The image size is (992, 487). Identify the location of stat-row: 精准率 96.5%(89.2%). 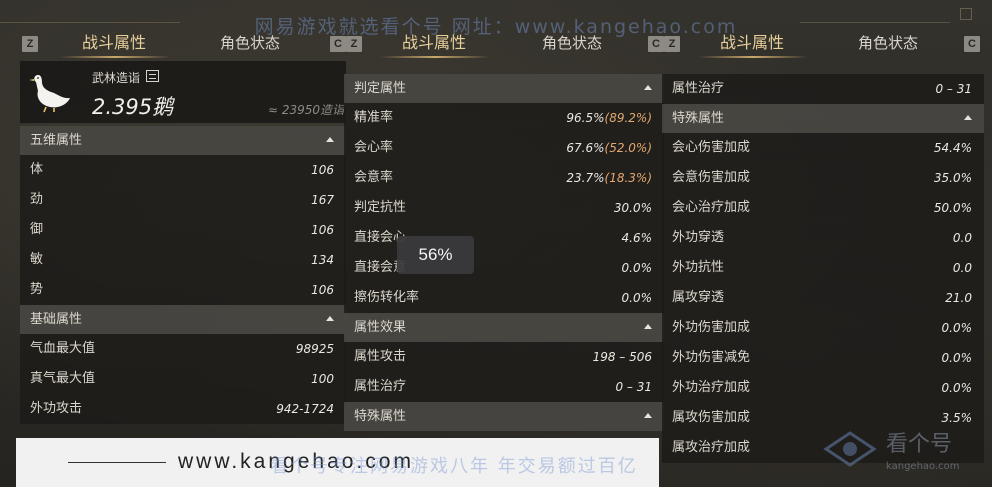
(504, 118).